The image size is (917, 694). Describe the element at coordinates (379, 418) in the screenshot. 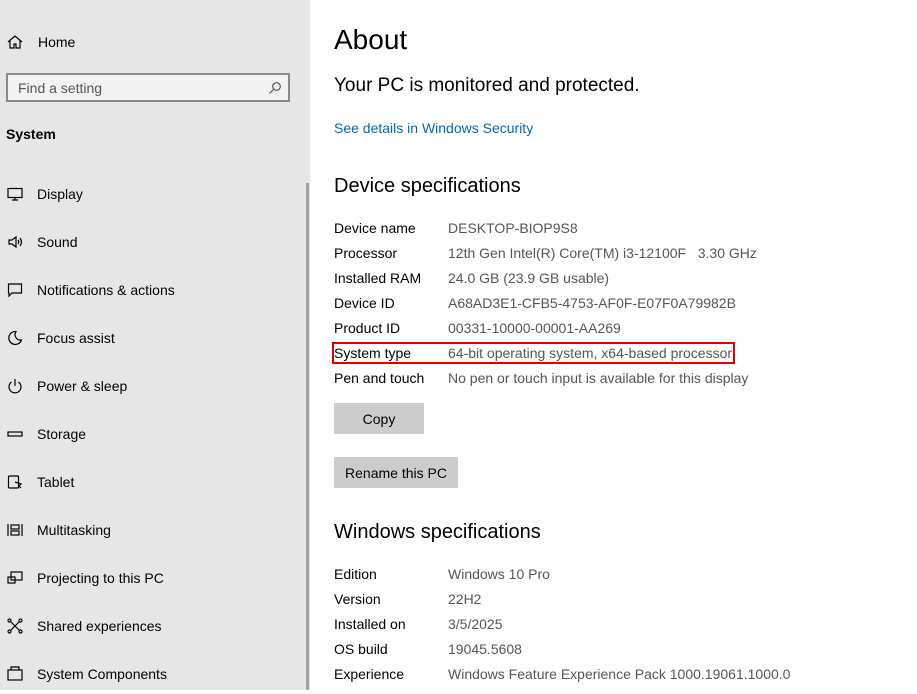

I see `copy-button: Copy` at that location.